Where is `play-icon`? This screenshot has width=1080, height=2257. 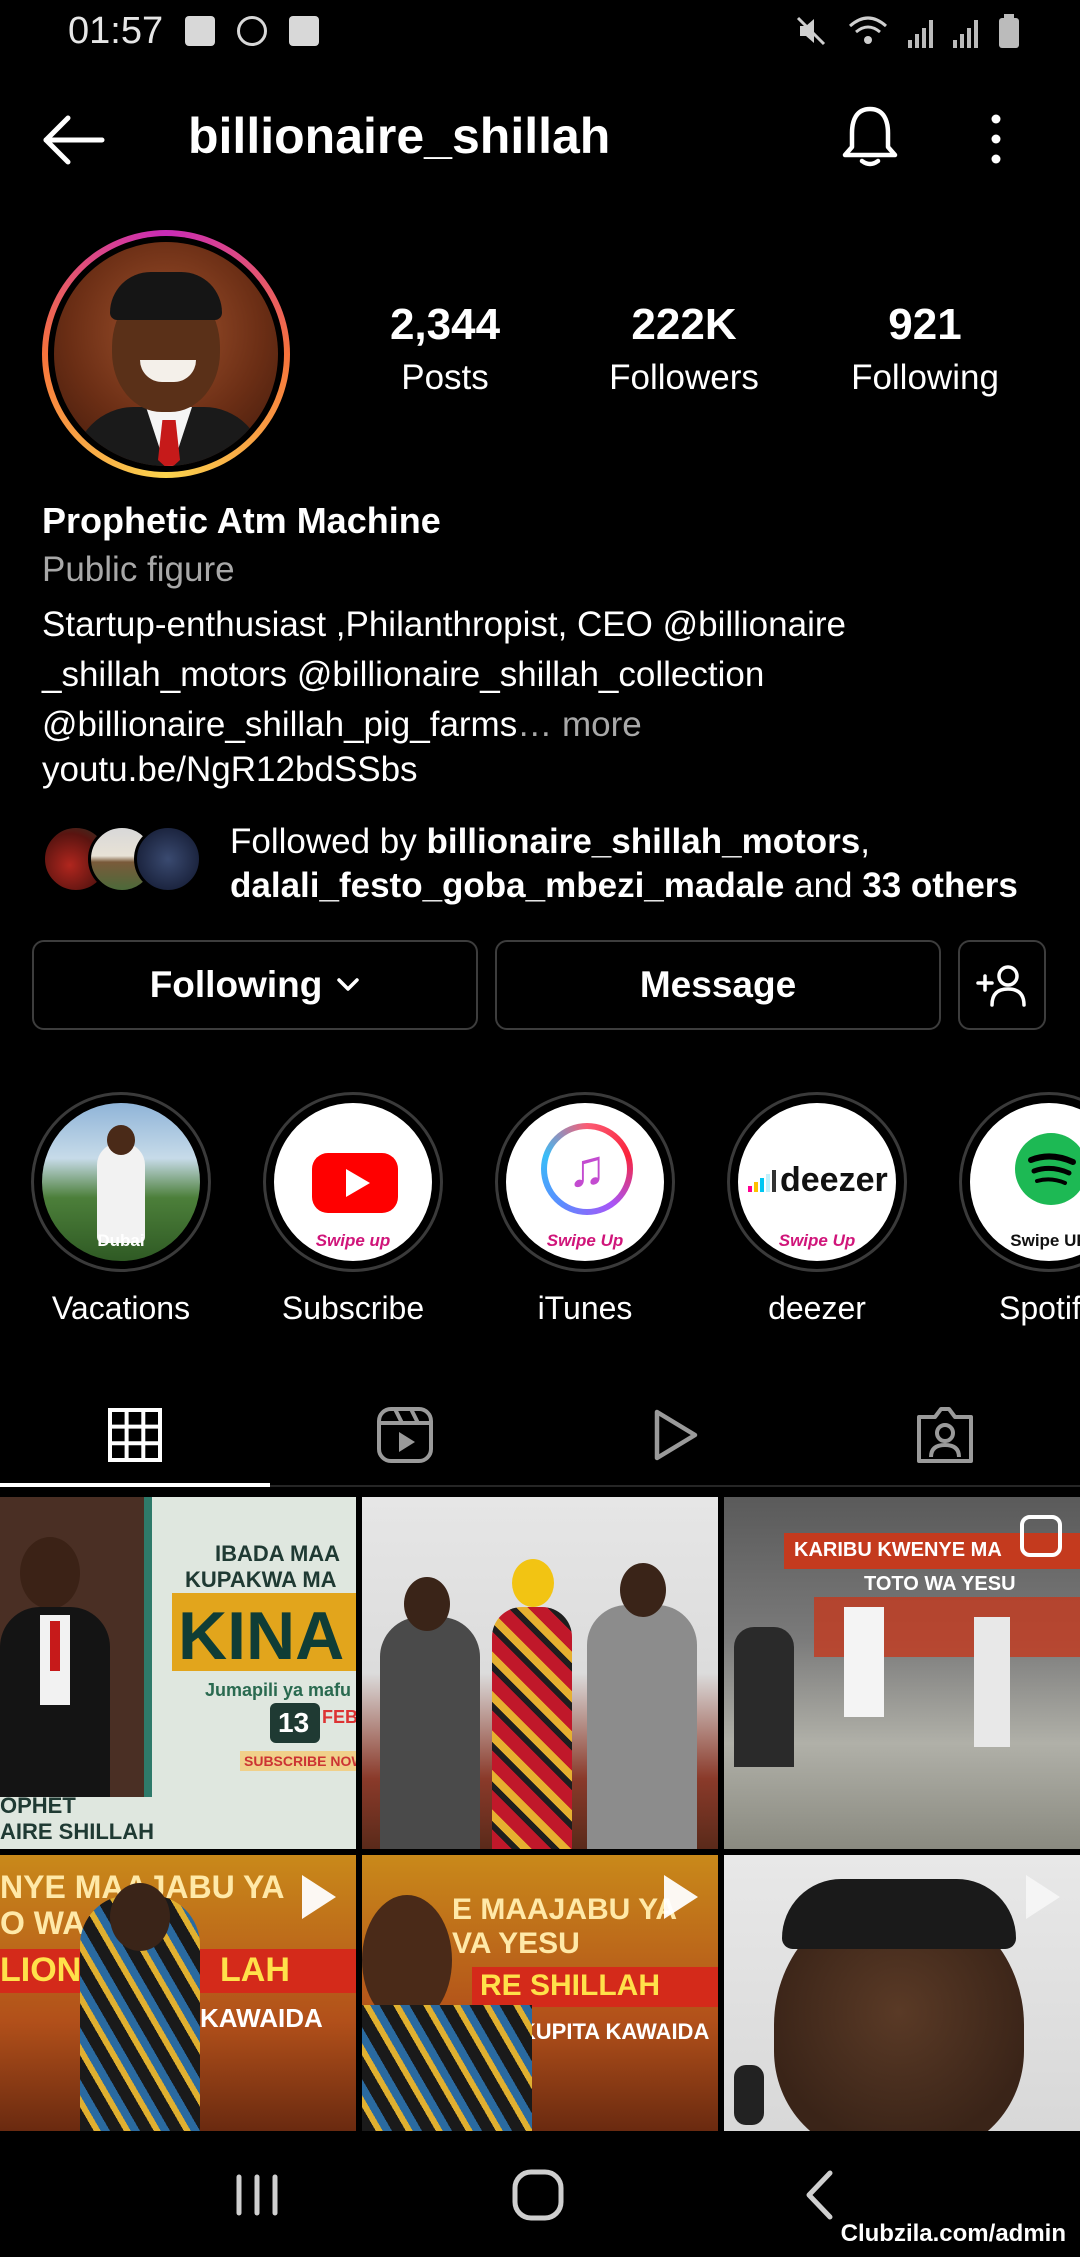
play-icon is located at coordinates (676, 1435).